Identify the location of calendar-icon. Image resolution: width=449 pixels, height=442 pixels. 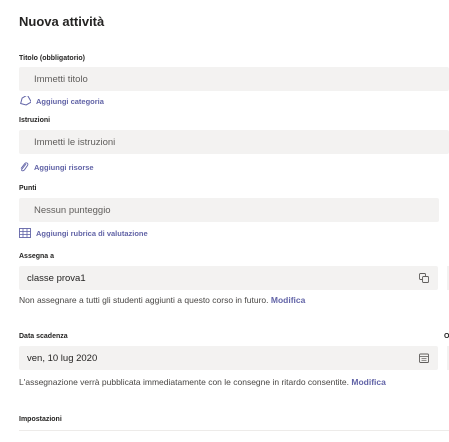
(424, 358).